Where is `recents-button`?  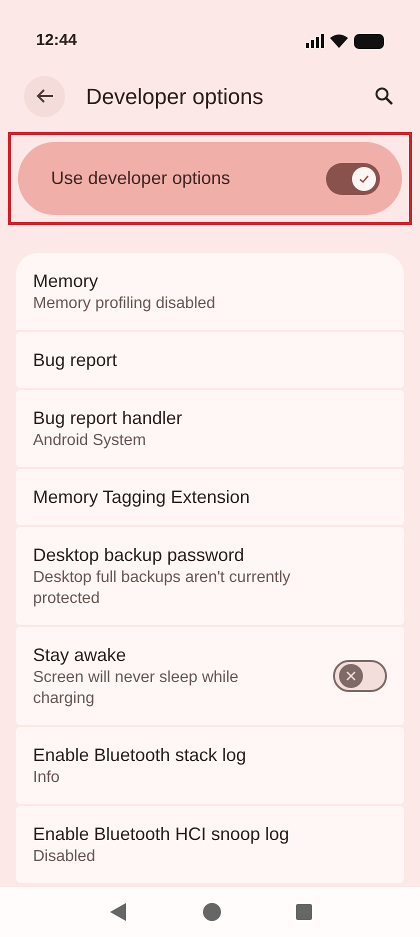
recents-button is located at coordinates (304, 912).